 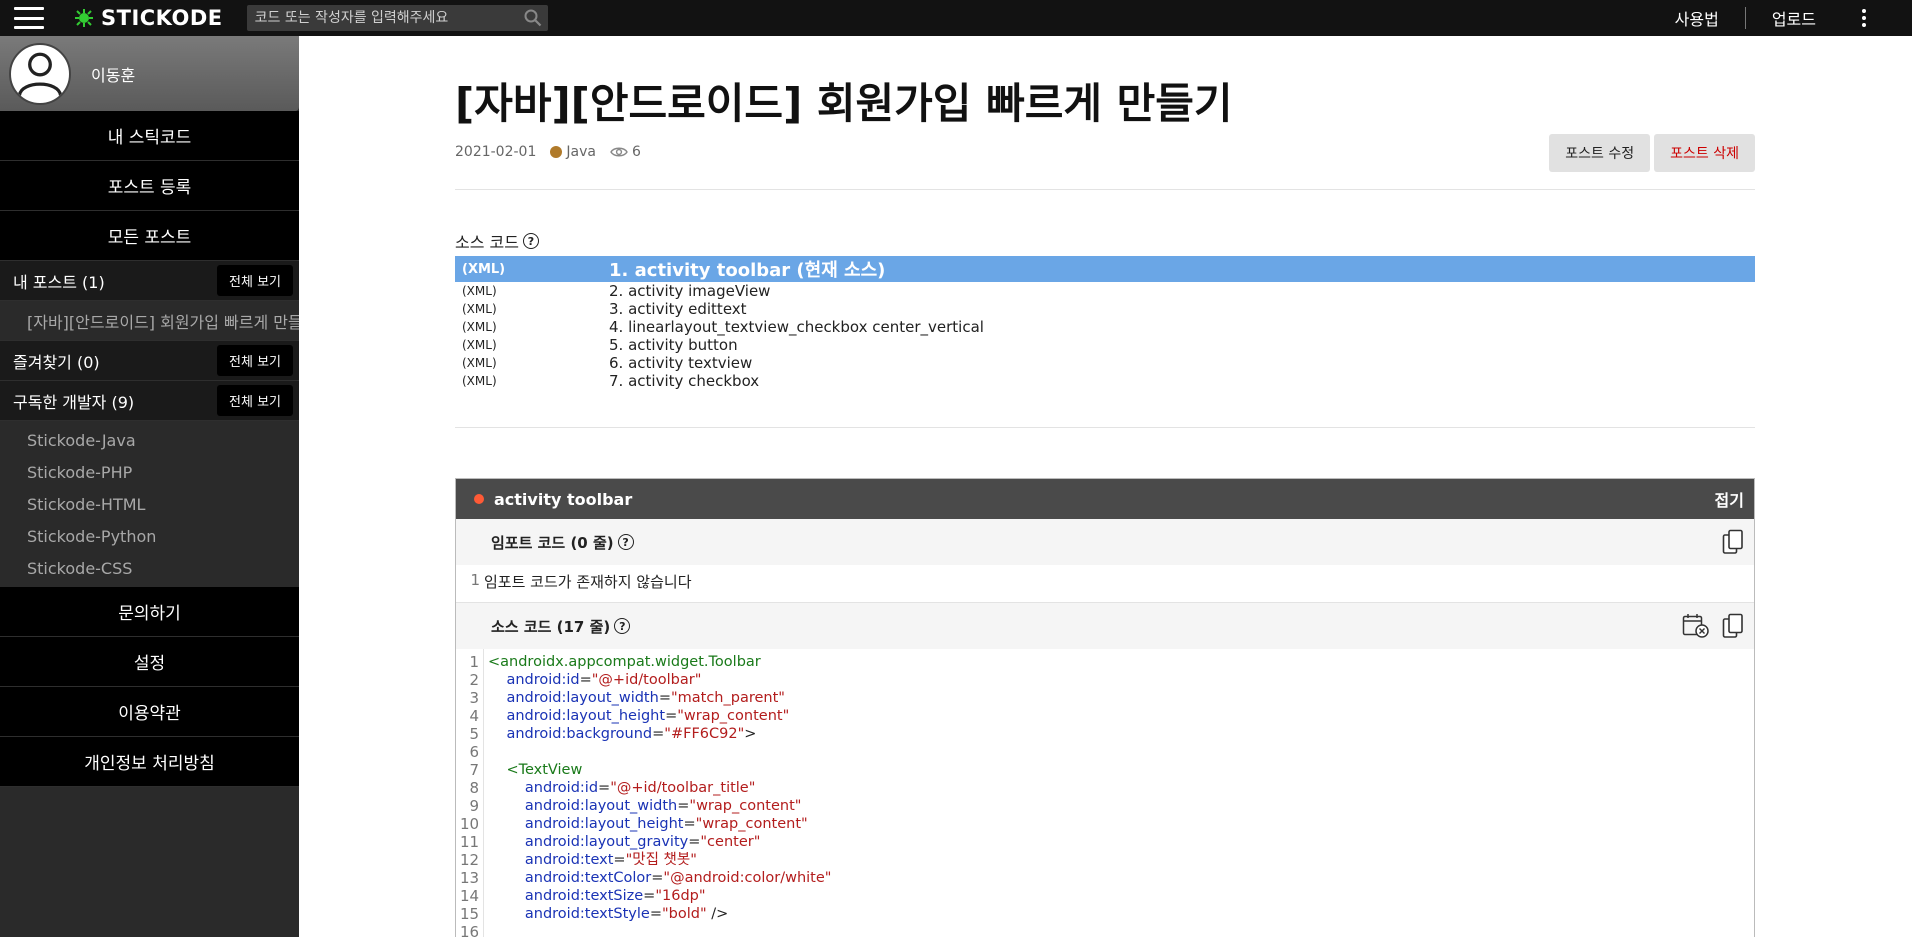 I want to click on line-numbers: 1 2 3 4 5 6 7 8 9 10 11 12 13 14 15 16, so click(x=470, y=793).